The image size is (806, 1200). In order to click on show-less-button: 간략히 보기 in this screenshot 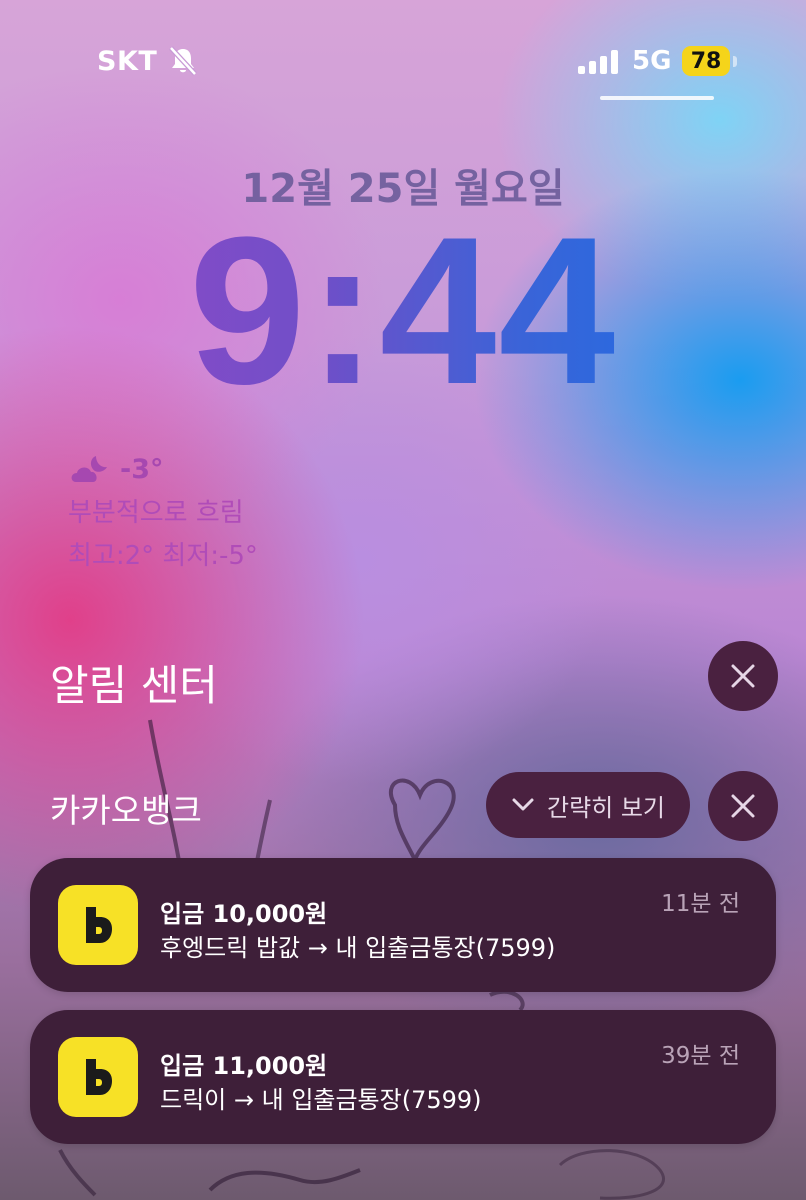, I will do `click(588, 805)`.